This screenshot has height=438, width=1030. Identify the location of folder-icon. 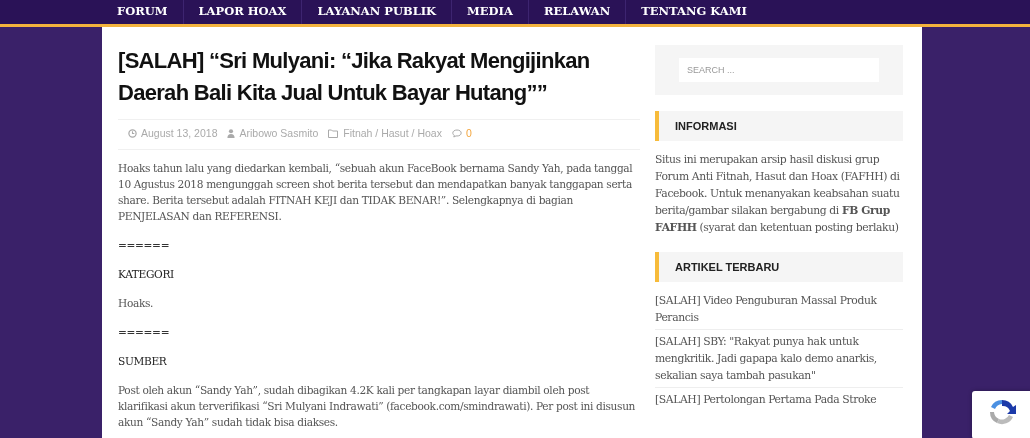
(334, 134).